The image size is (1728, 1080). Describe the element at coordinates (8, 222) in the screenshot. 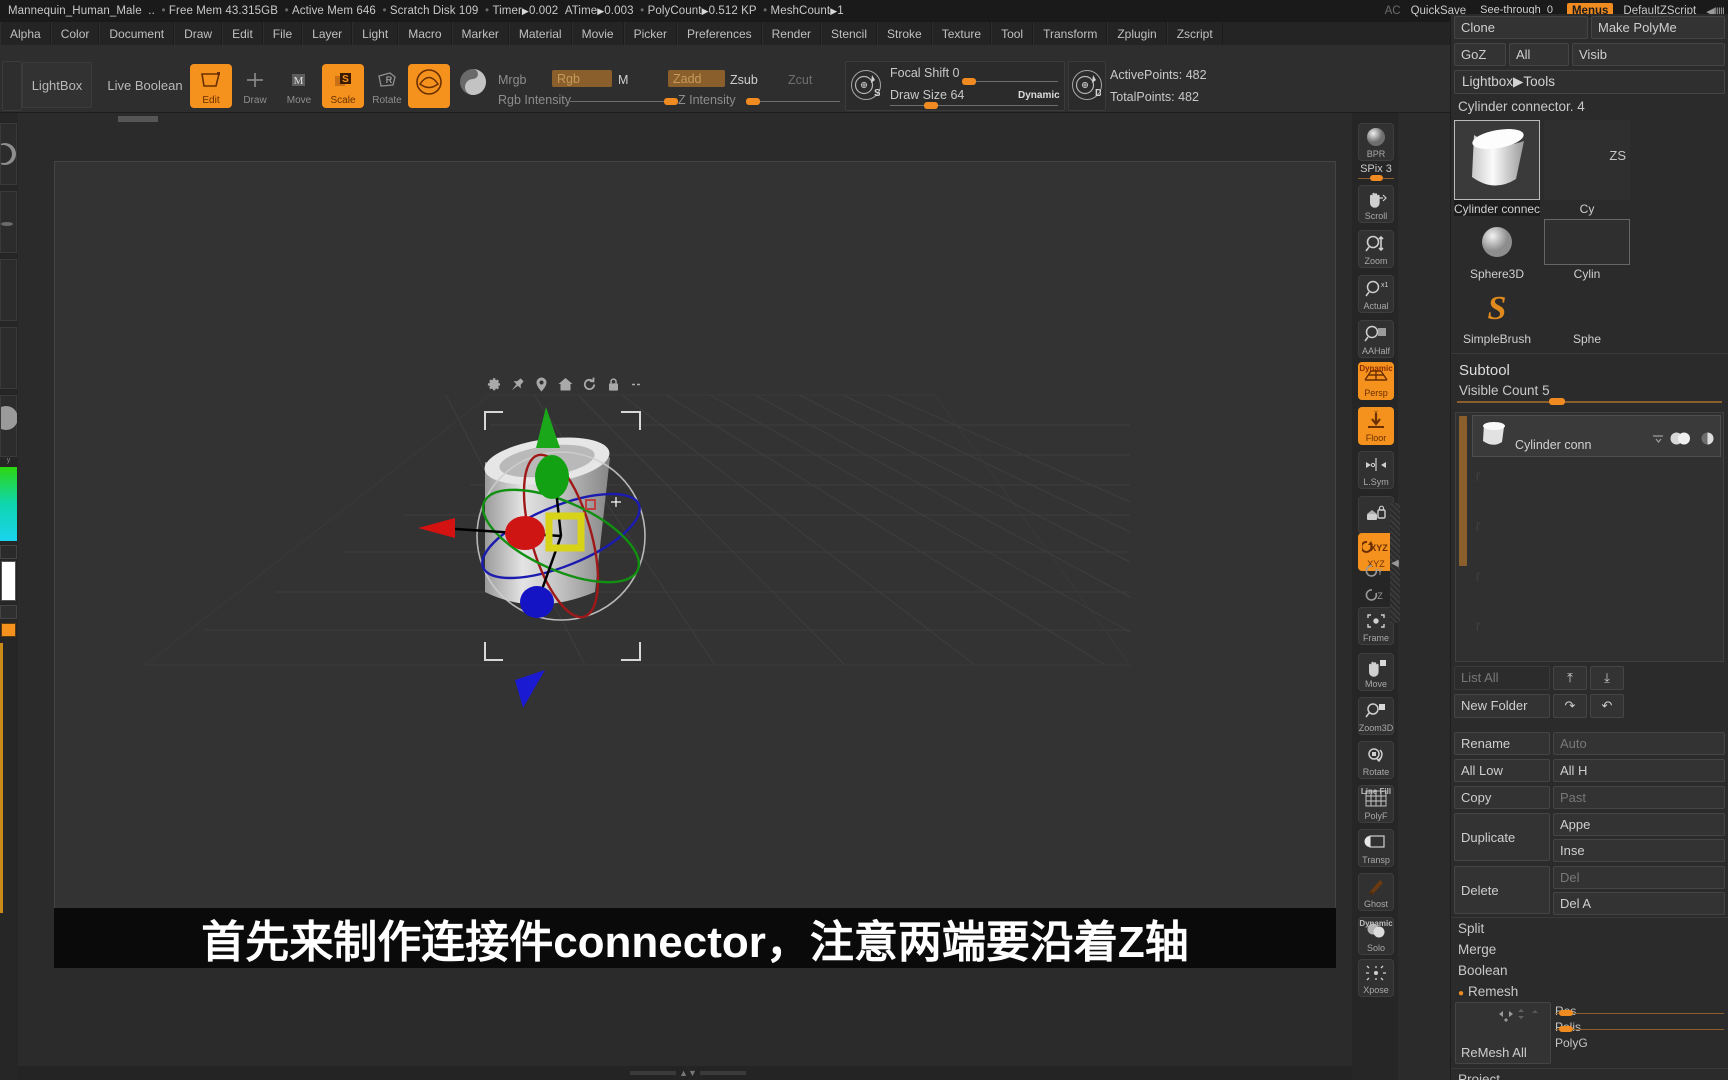

I see `left-tray-stroke-slot` at that location.